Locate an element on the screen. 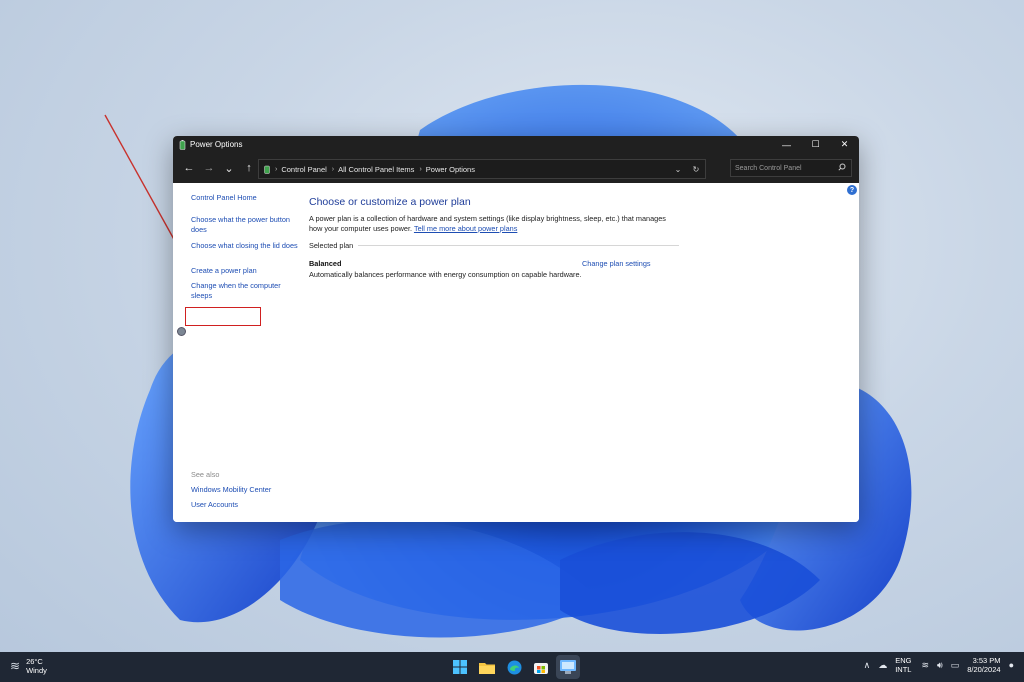 This screenshot has height=682, width=1024. help-icon: ? is located at coordinates (852, 190).